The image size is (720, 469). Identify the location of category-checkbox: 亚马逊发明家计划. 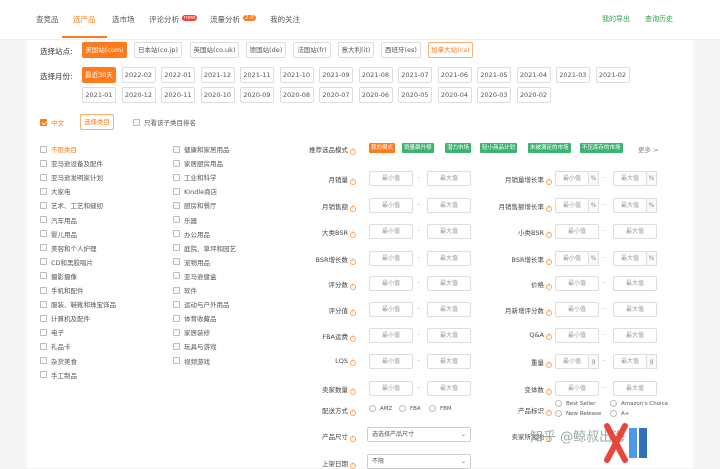
(71, 177).